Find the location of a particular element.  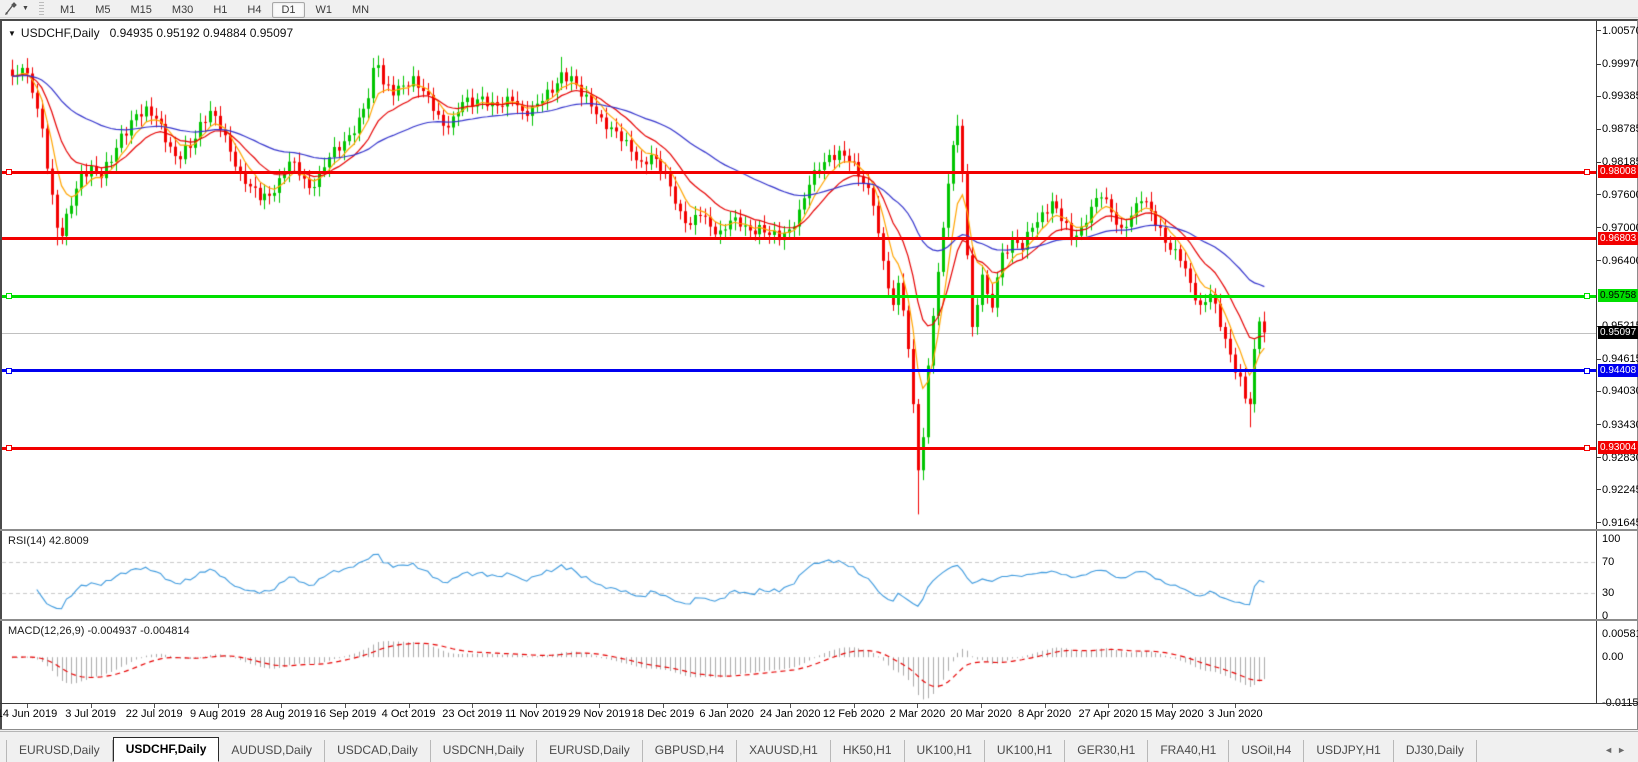

chart-tab-fra40-h1: FRA40,H1 is located at coordinates (1189, 751).